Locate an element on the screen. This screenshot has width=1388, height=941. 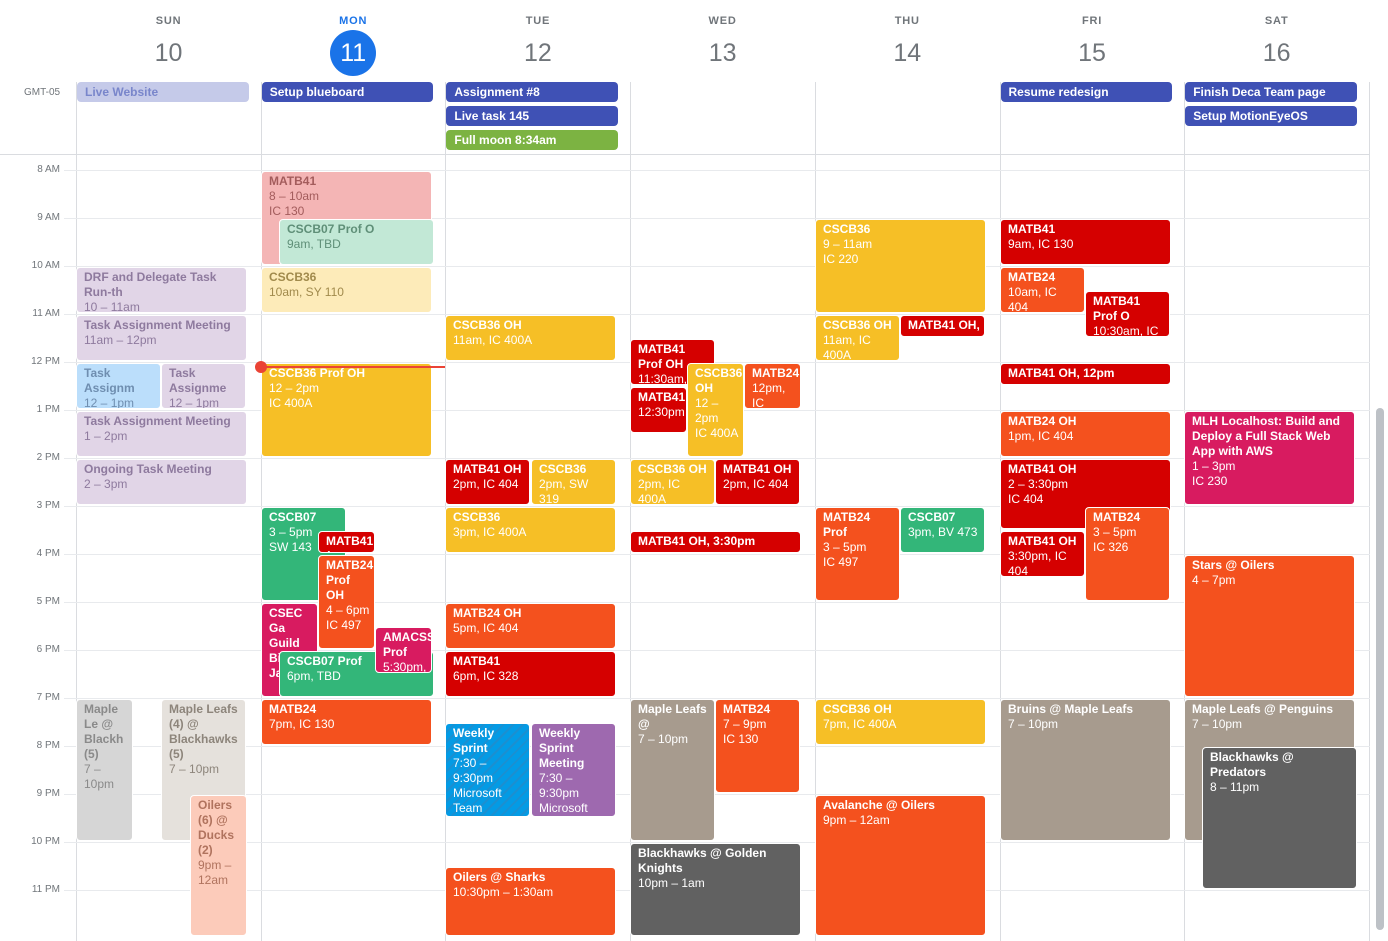
current-time-line is located at coordinates (353, 366).